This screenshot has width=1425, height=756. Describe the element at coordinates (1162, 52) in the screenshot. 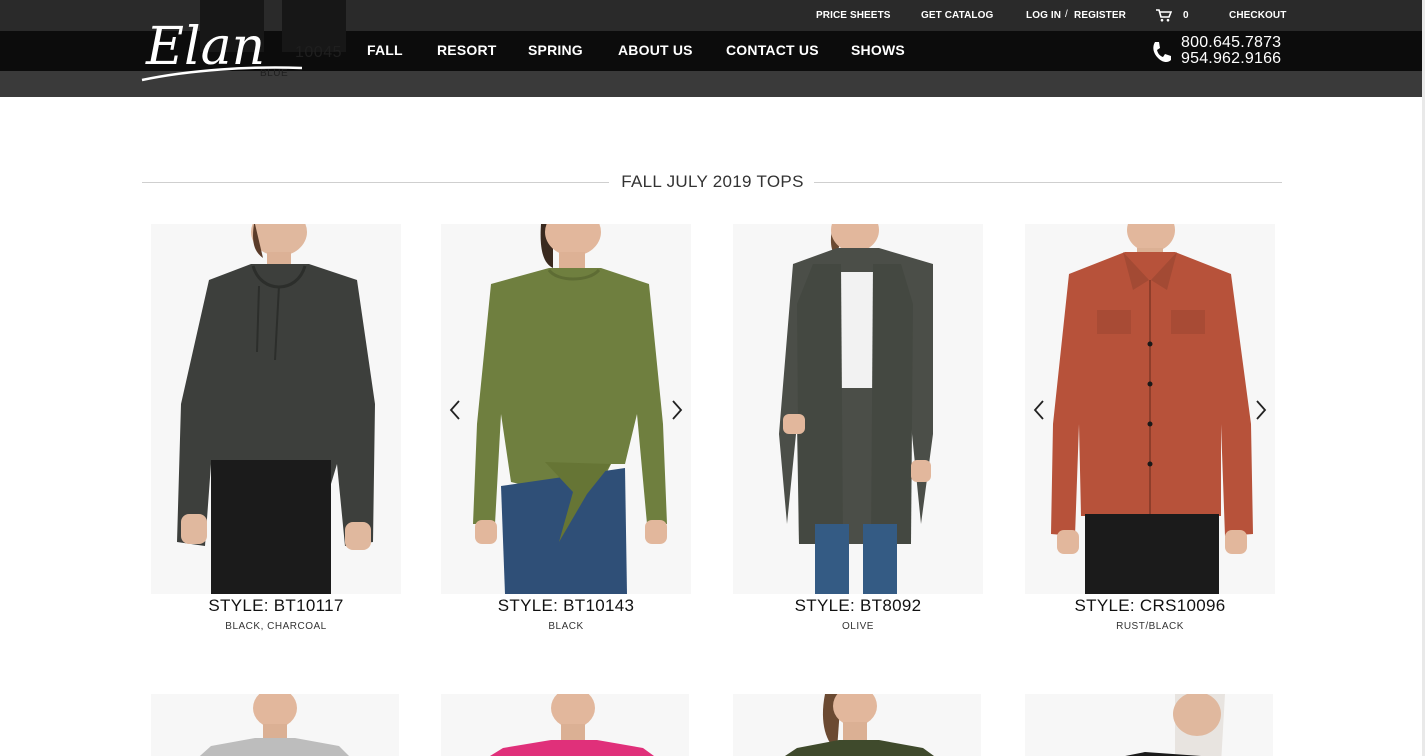

I see `phone-icon` at that location.